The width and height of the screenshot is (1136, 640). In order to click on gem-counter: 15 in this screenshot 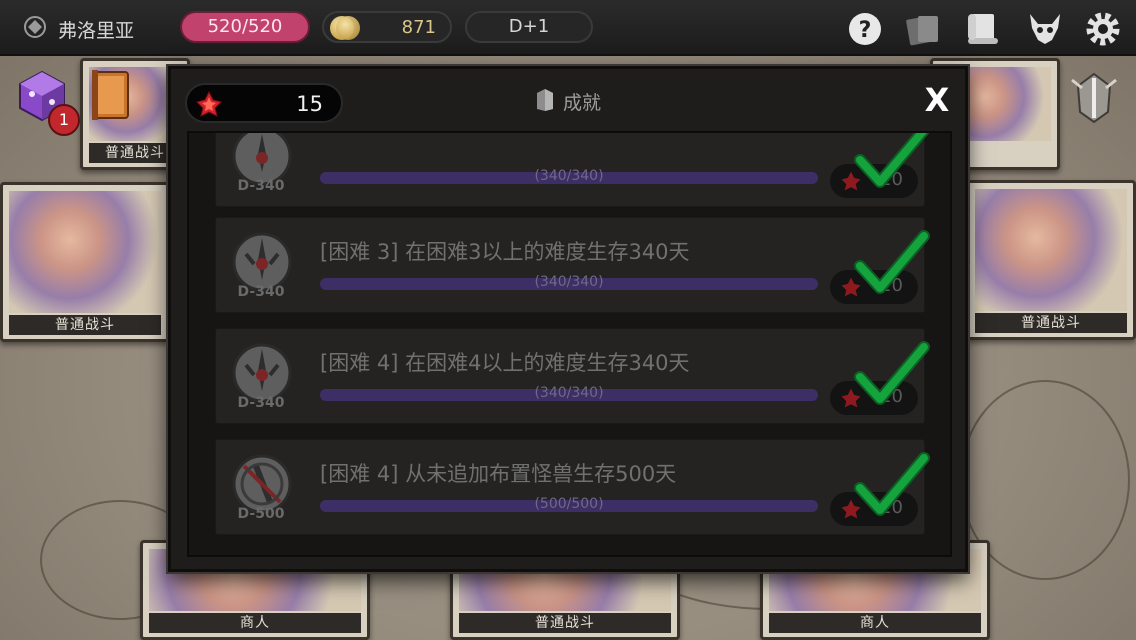, I will do `click(264, 103)`.